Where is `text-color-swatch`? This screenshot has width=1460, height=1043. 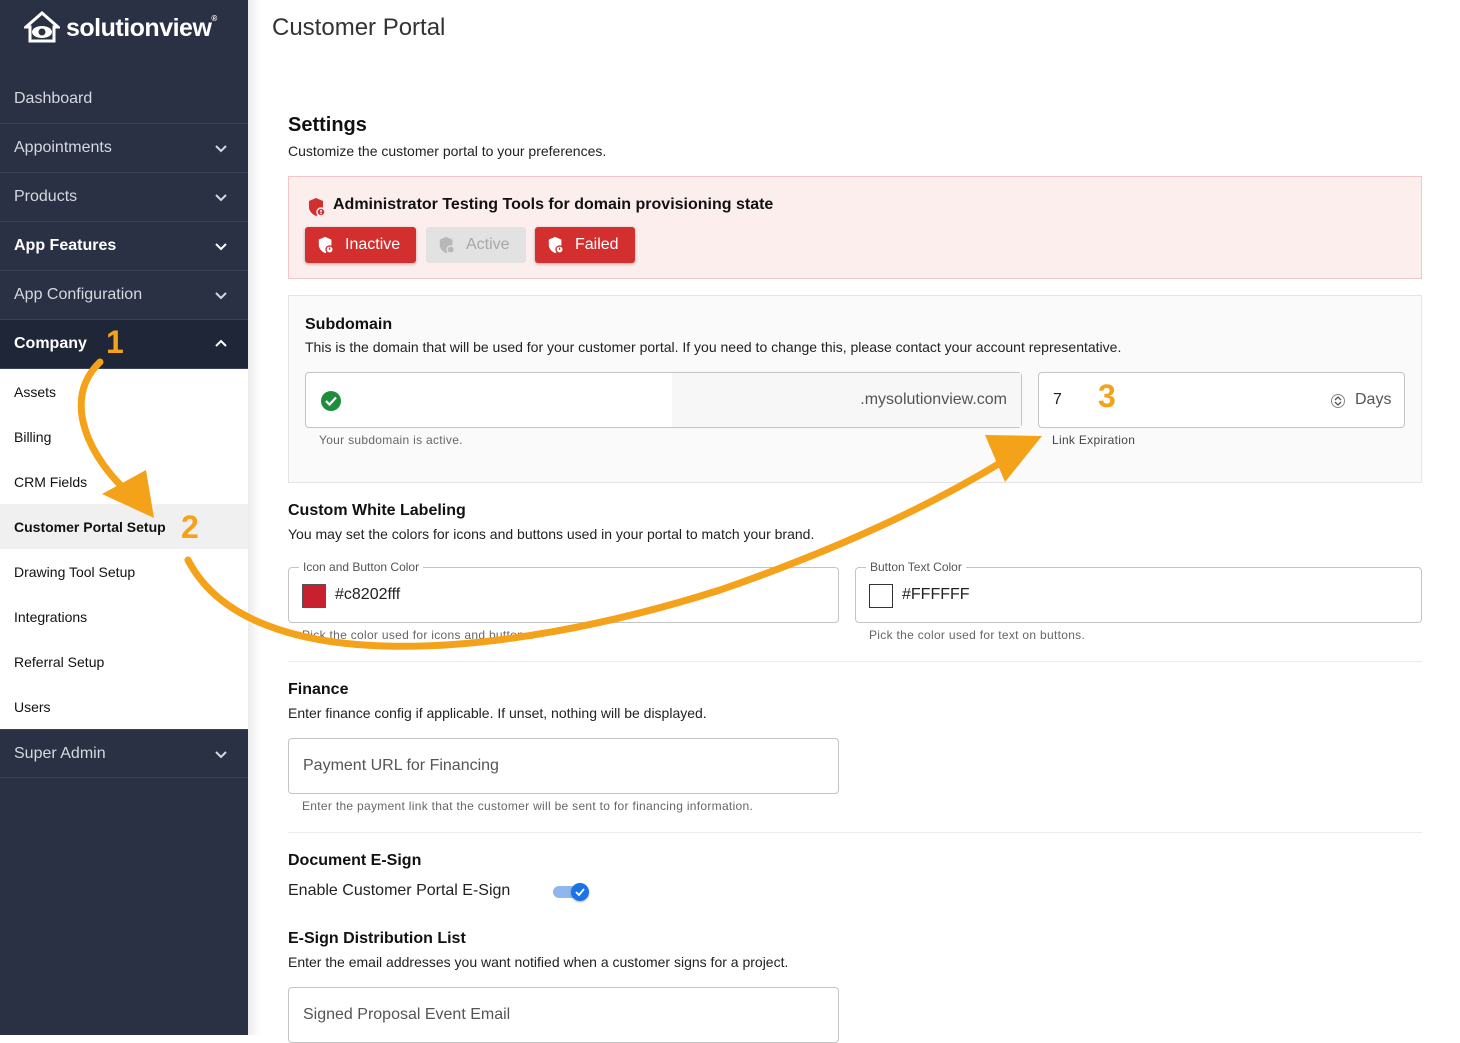
text-color-swatch is located at coordinates (881, 596).